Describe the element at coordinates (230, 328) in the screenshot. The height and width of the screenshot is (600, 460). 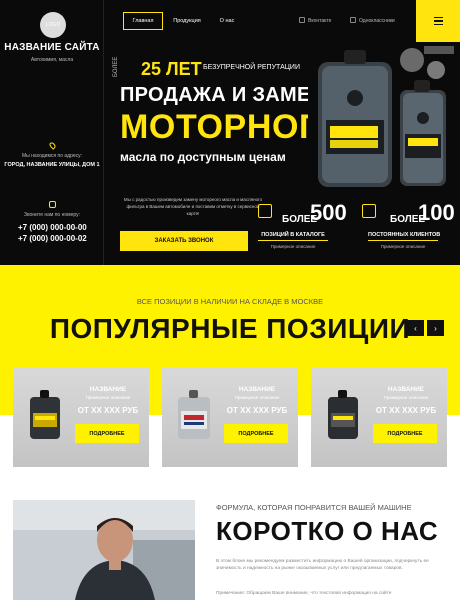
I see `popular-title: ПОПУЛЯРНЫЕ ПОЗИЦИИ` at that location.